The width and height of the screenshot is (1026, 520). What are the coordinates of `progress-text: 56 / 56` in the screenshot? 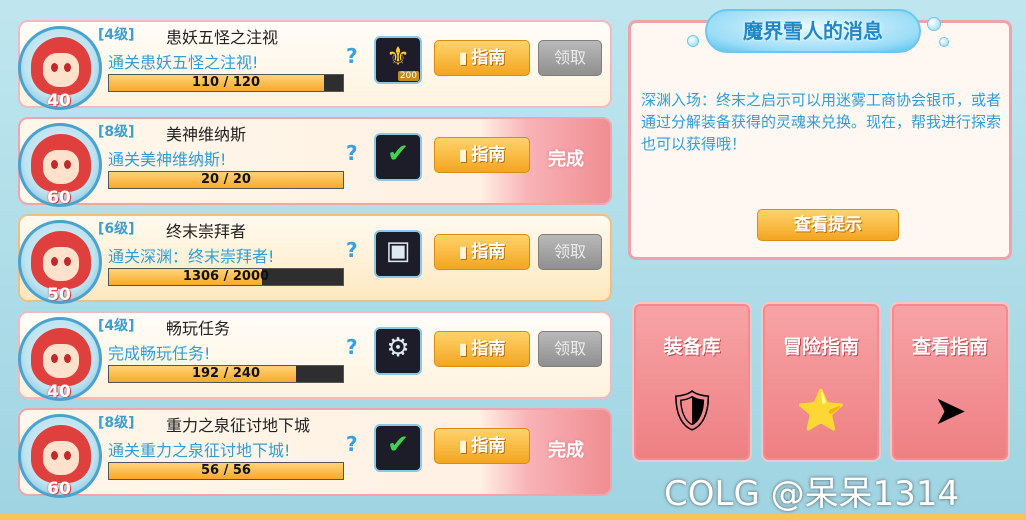 It's located at (226, 470).